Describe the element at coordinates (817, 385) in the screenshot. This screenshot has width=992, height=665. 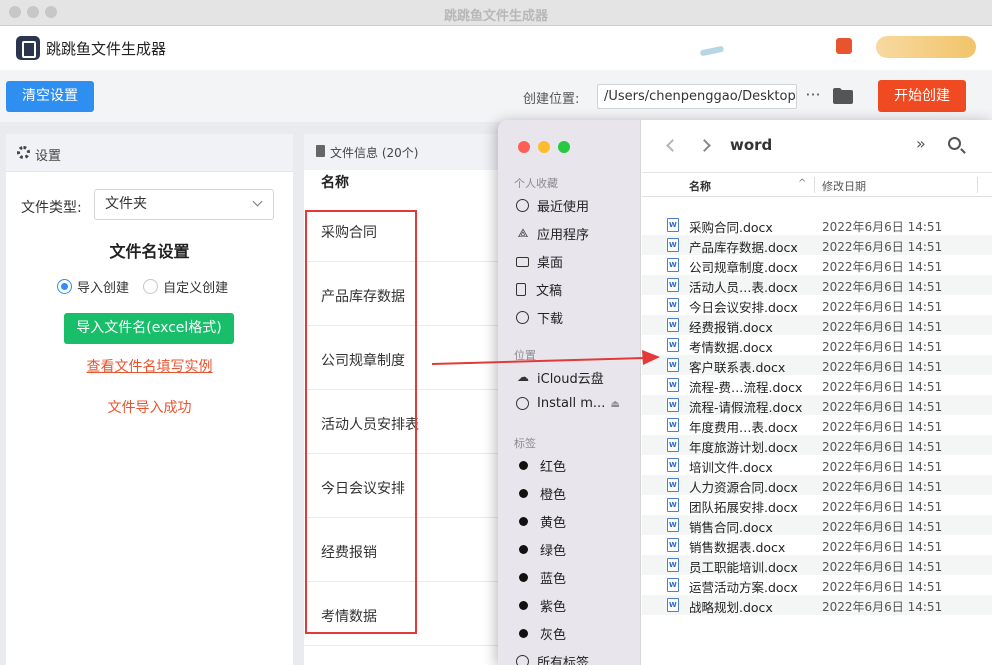
I see `file-row: 流程-费…流程.docx 2022年6月6日 14:51` at that location.